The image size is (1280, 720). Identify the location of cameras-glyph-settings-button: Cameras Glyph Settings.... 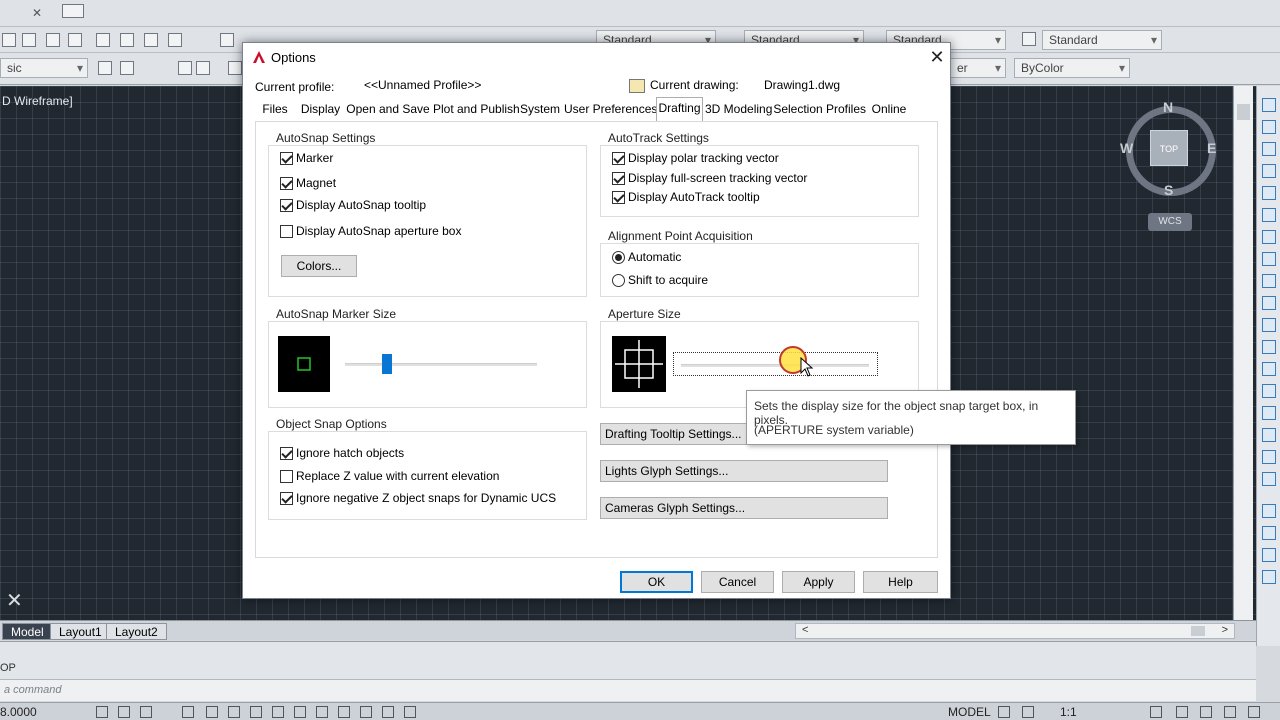
(744, 508).